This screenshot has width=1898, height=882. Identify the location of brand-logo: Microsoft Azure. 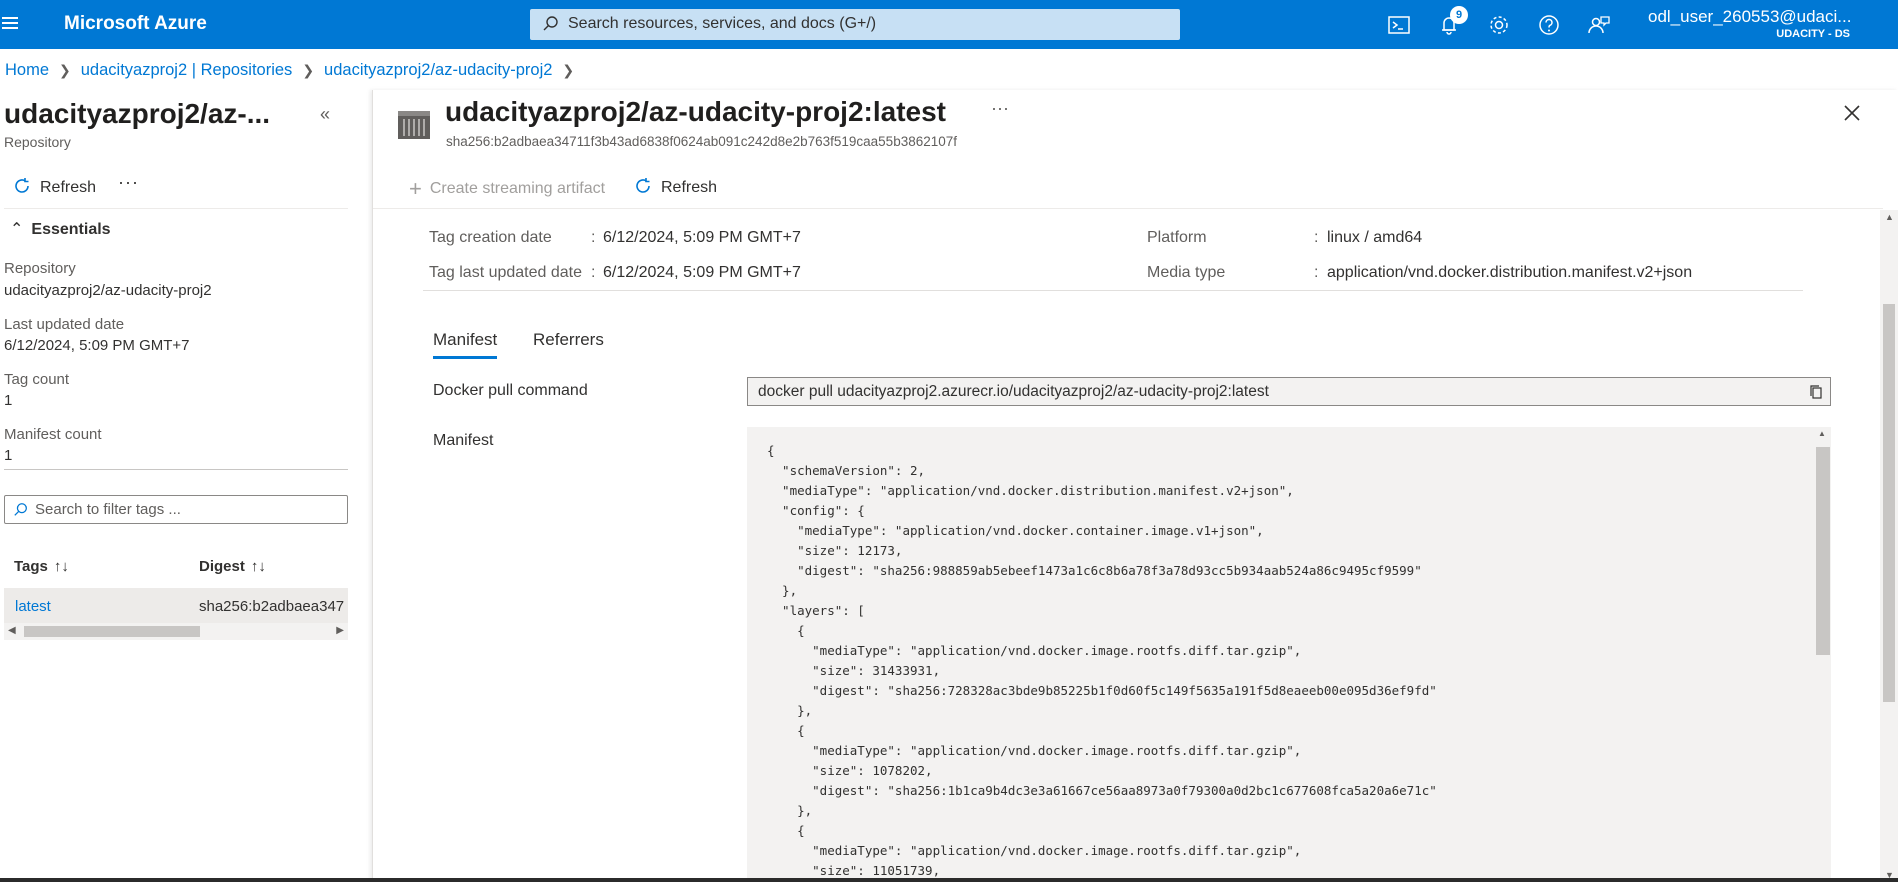
(135, 24).